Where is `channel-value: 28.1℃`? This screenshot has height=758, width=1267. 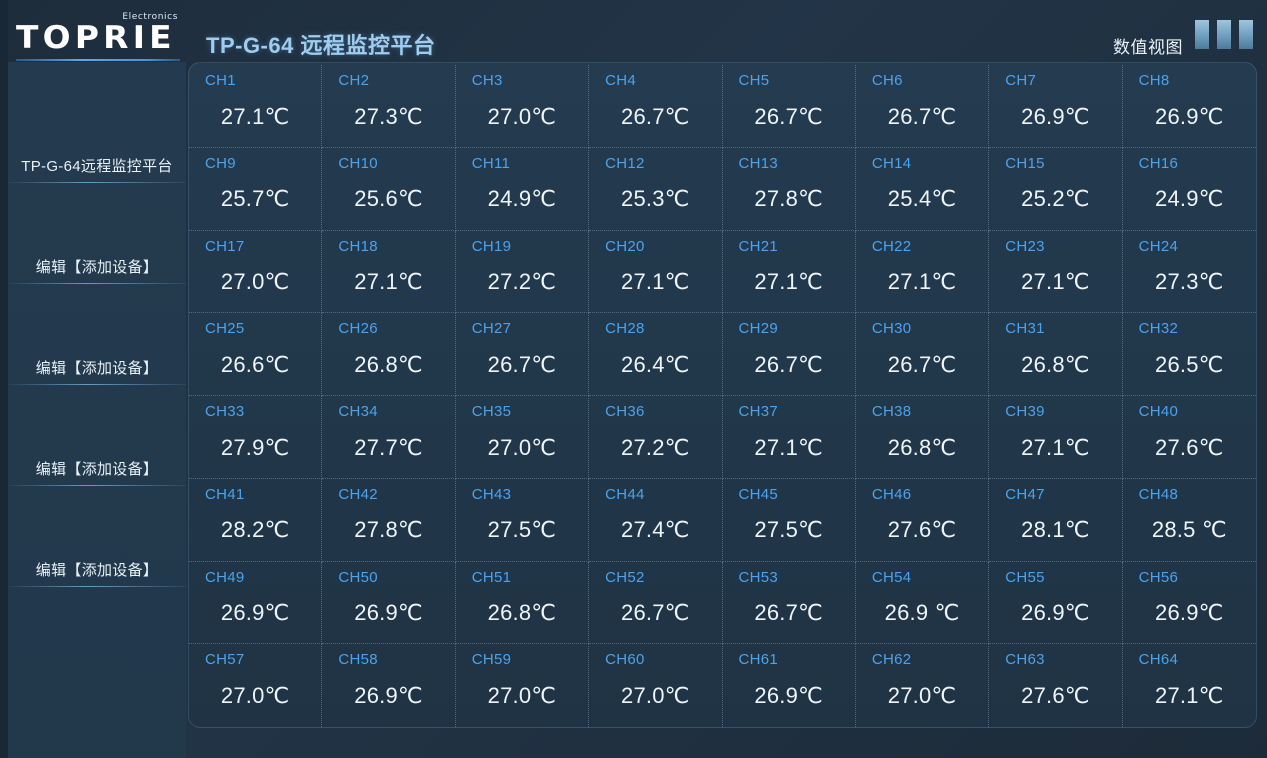
channel-value: 28.1℃ is located at coordinates (1055, 530).